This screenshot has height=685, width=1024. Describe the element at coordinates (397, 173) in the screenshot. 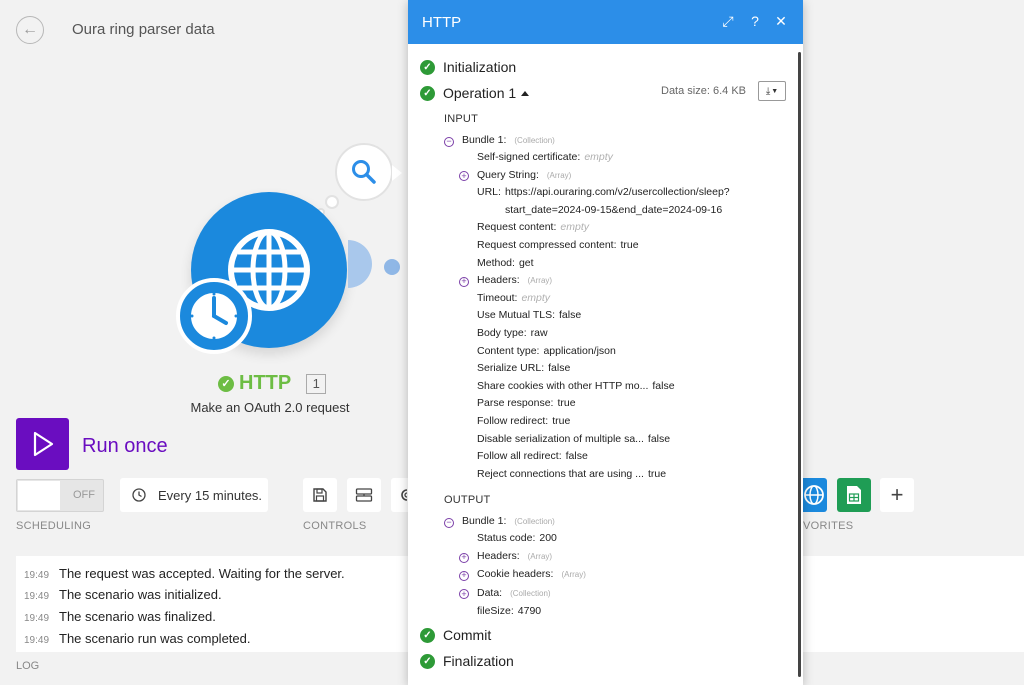

I see `bubble-tail` at that location.